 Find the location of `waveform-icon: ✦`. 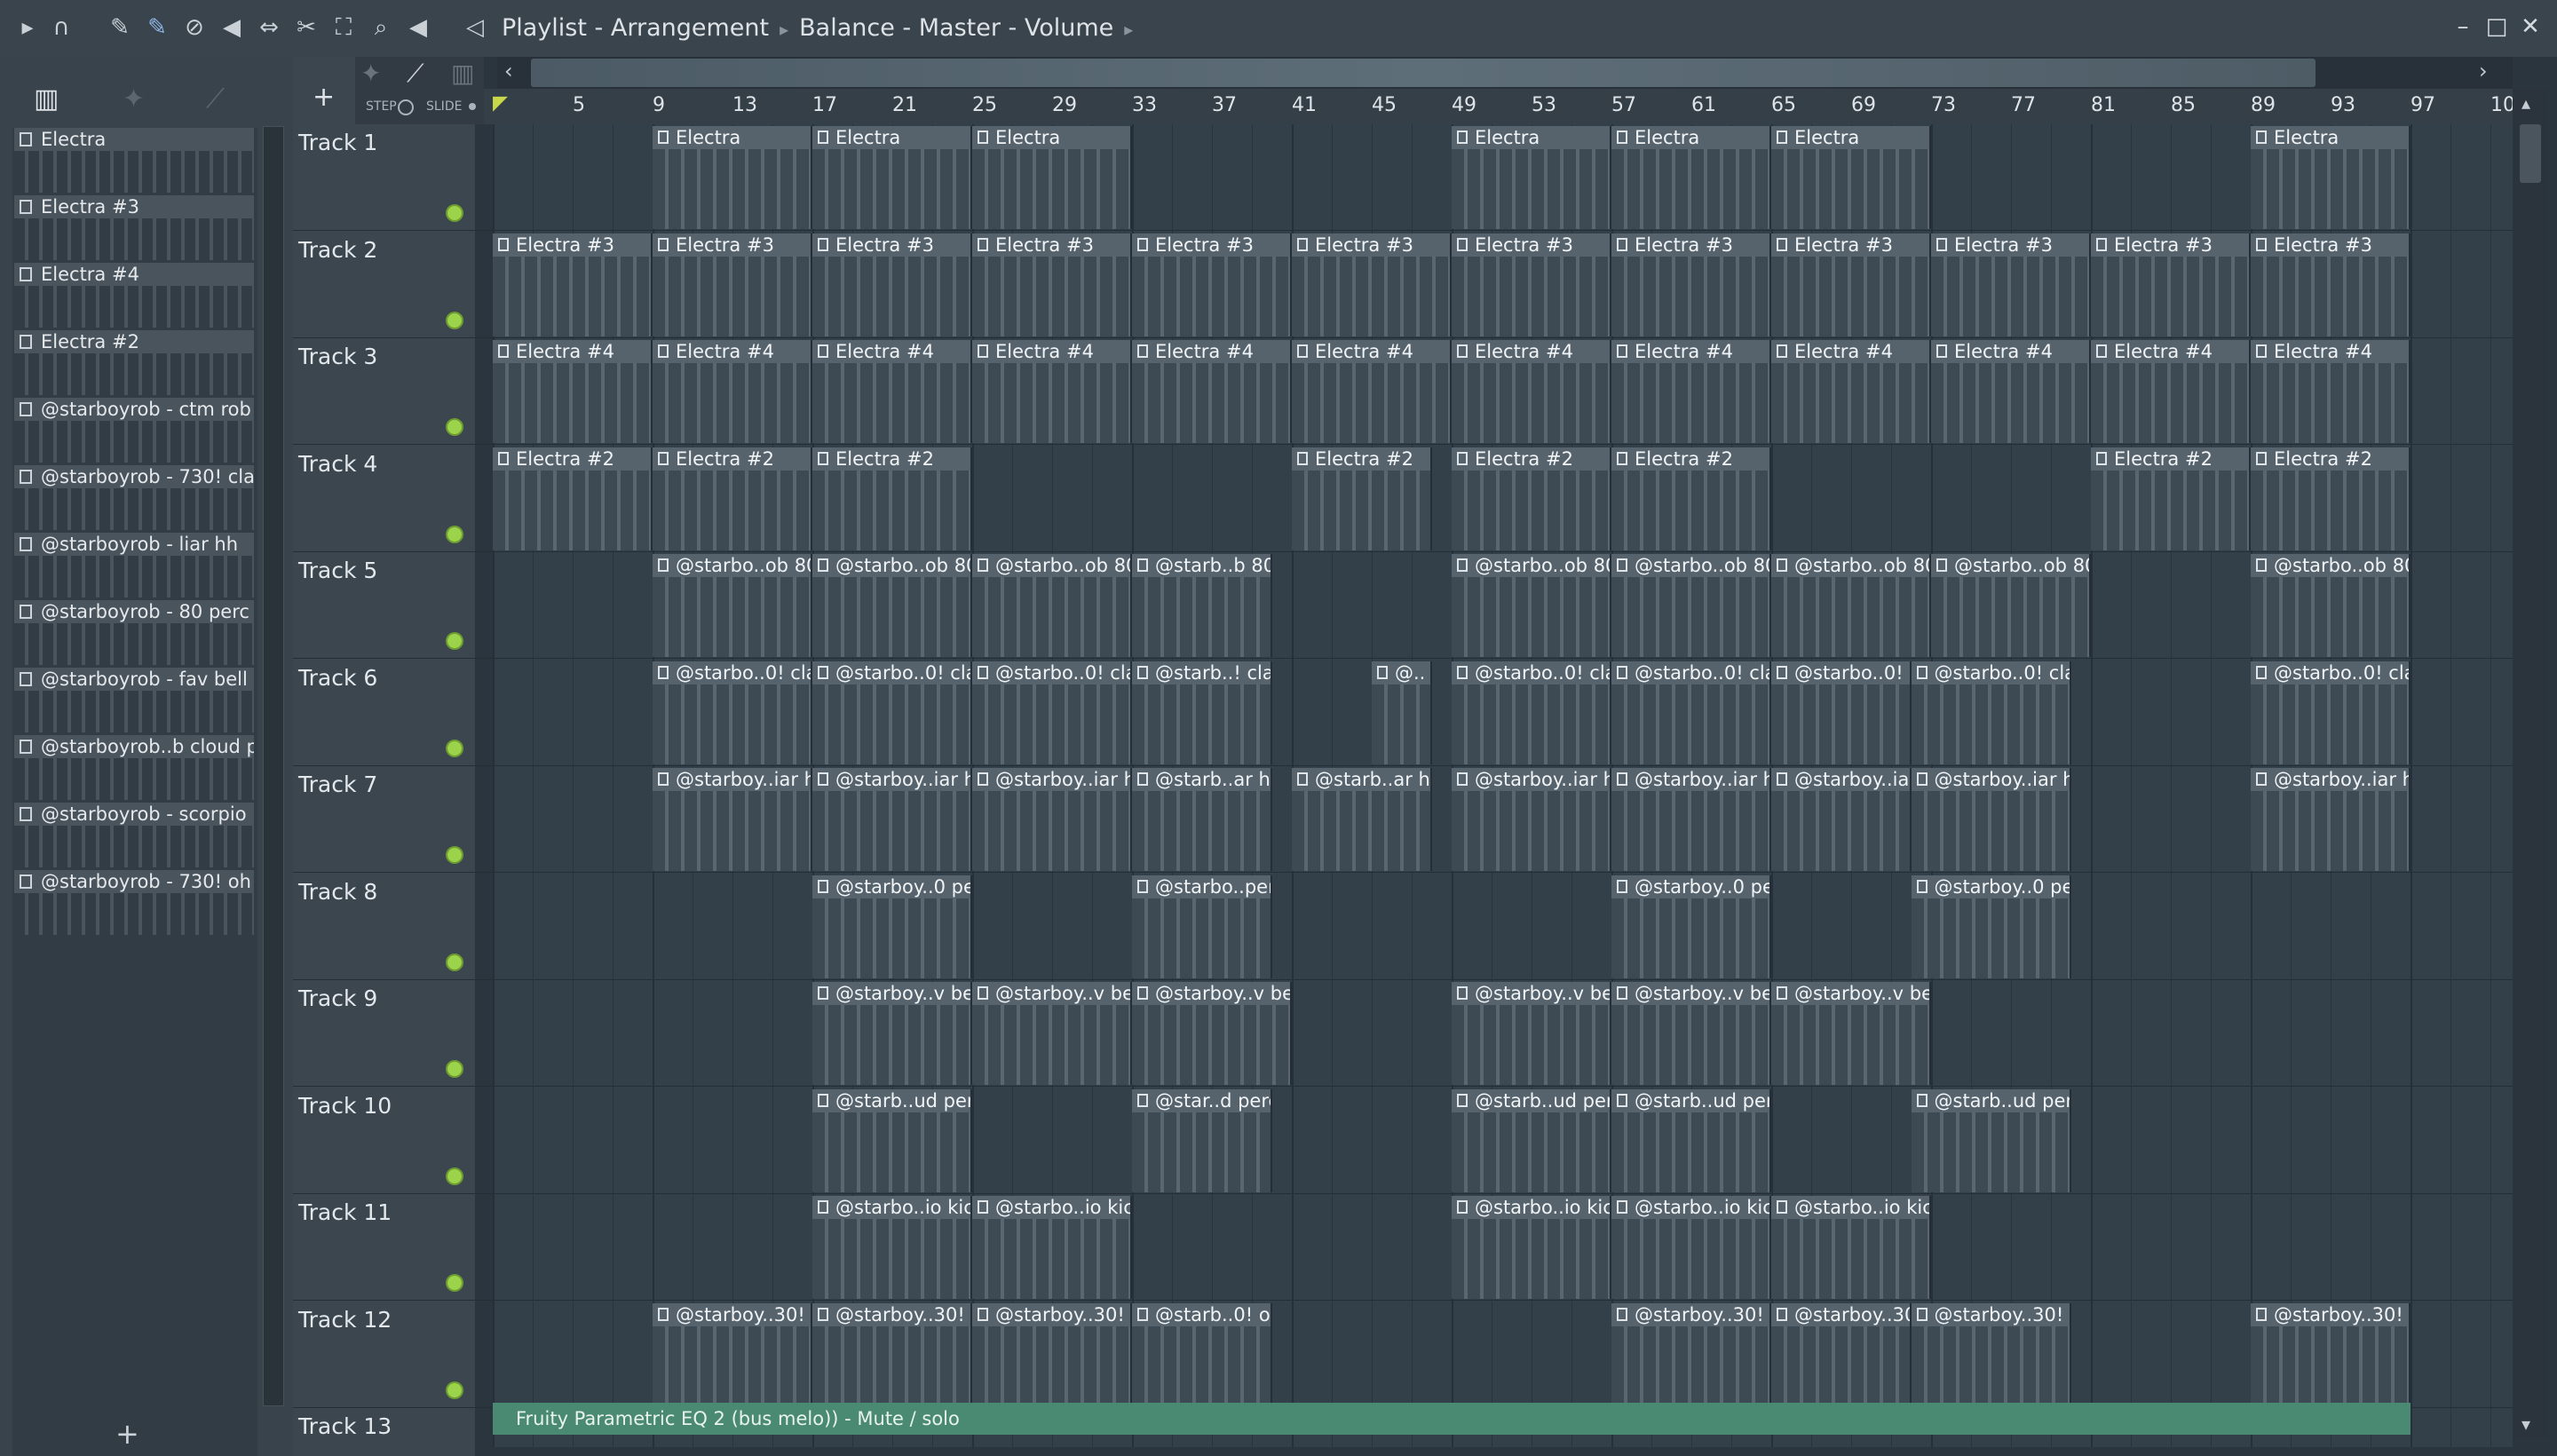

waveform-icon: ✦ is located at coordinates (370, 73).